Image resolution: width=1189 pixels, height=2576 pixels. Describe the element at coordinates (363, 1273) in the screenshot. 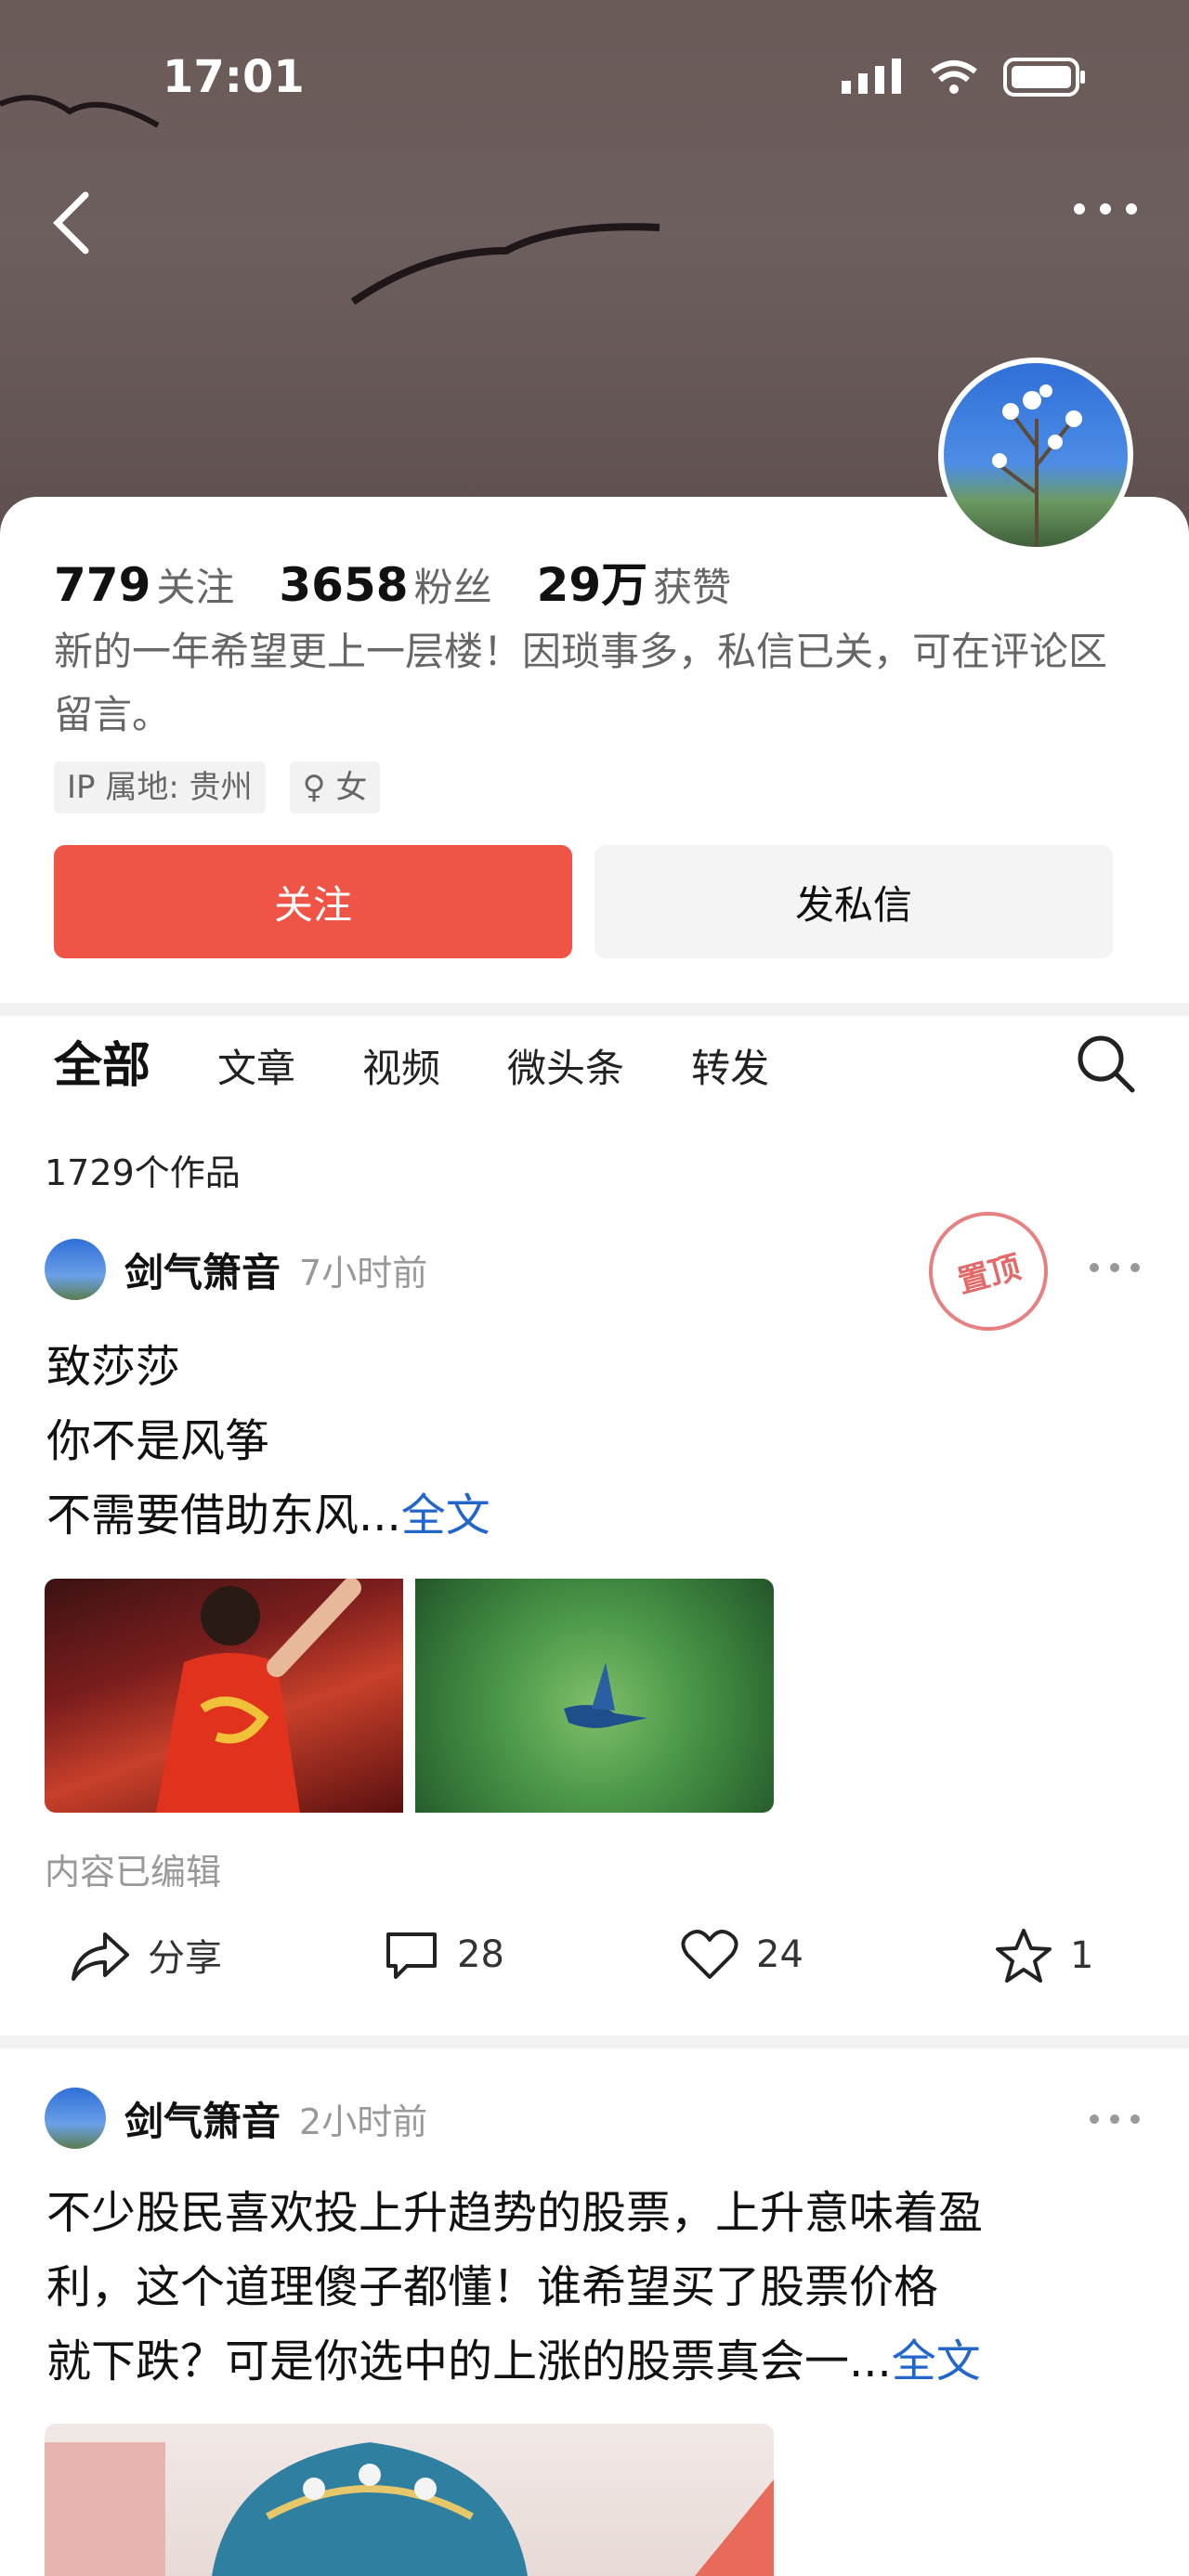

I see `post-time: 7小时前` at that location.